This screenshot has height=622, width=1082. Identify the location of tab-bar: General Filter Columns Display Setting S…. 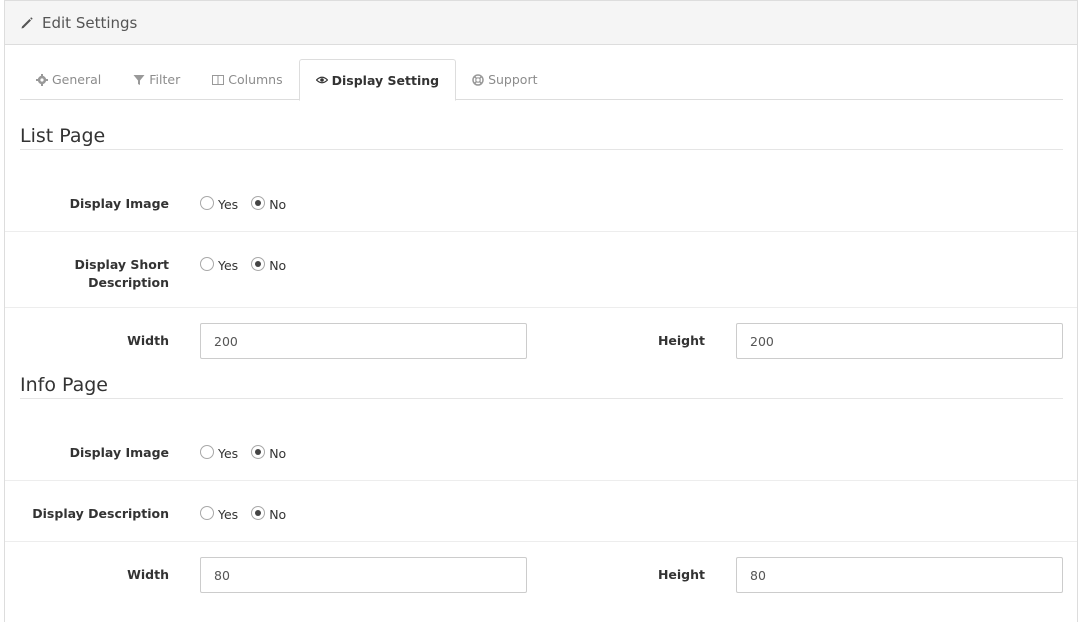
(541, 80).